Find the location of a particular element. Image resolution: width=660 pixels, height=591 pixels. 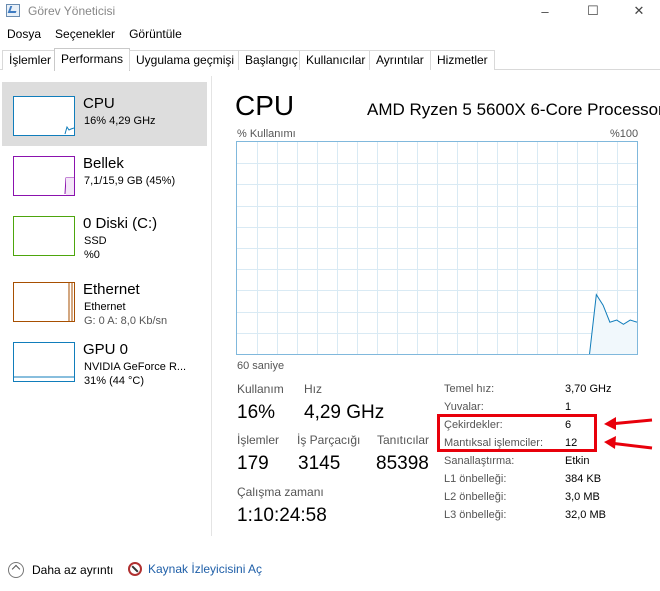

open-resource-monitor-link: Kaynak İzleyicisini Aç is located at coordinates (195, 569).